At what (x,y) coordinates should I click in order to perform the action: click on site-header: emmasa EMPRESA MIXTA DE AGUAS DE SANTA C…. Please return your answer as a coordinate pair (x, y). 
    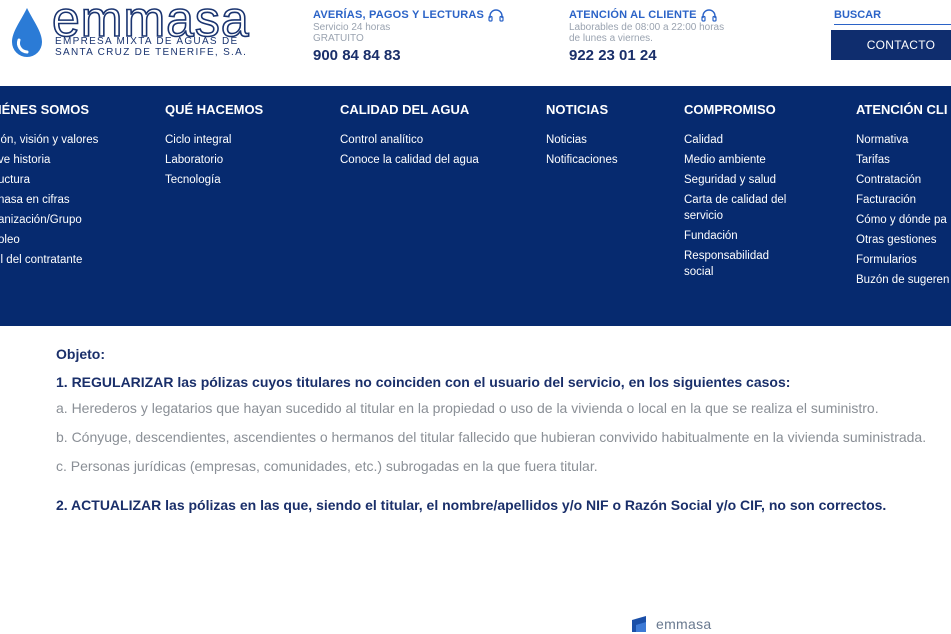
    Looking at the image, I should click on (475, 43).